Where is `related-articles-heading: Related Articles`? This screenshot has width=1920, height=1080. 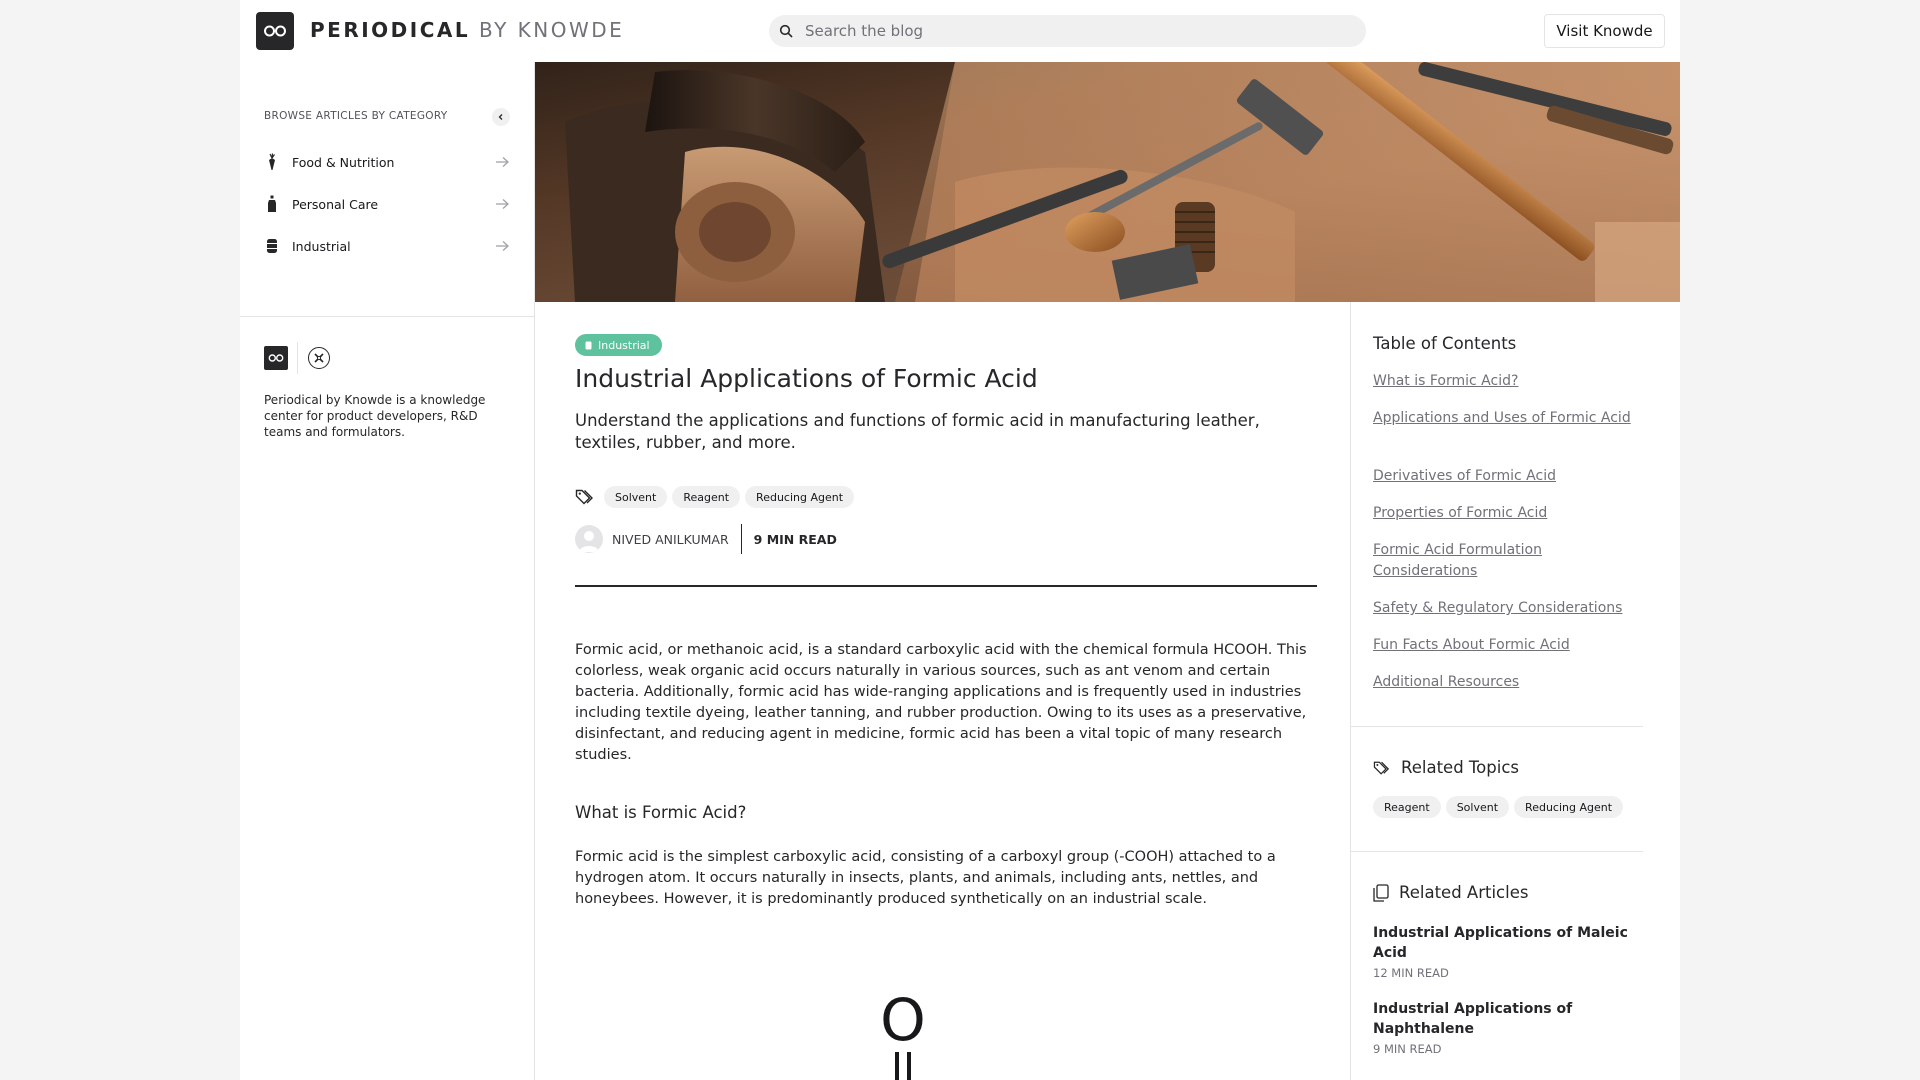
related-articles-heading: Related Articles is located at coordinates (1450, 892).